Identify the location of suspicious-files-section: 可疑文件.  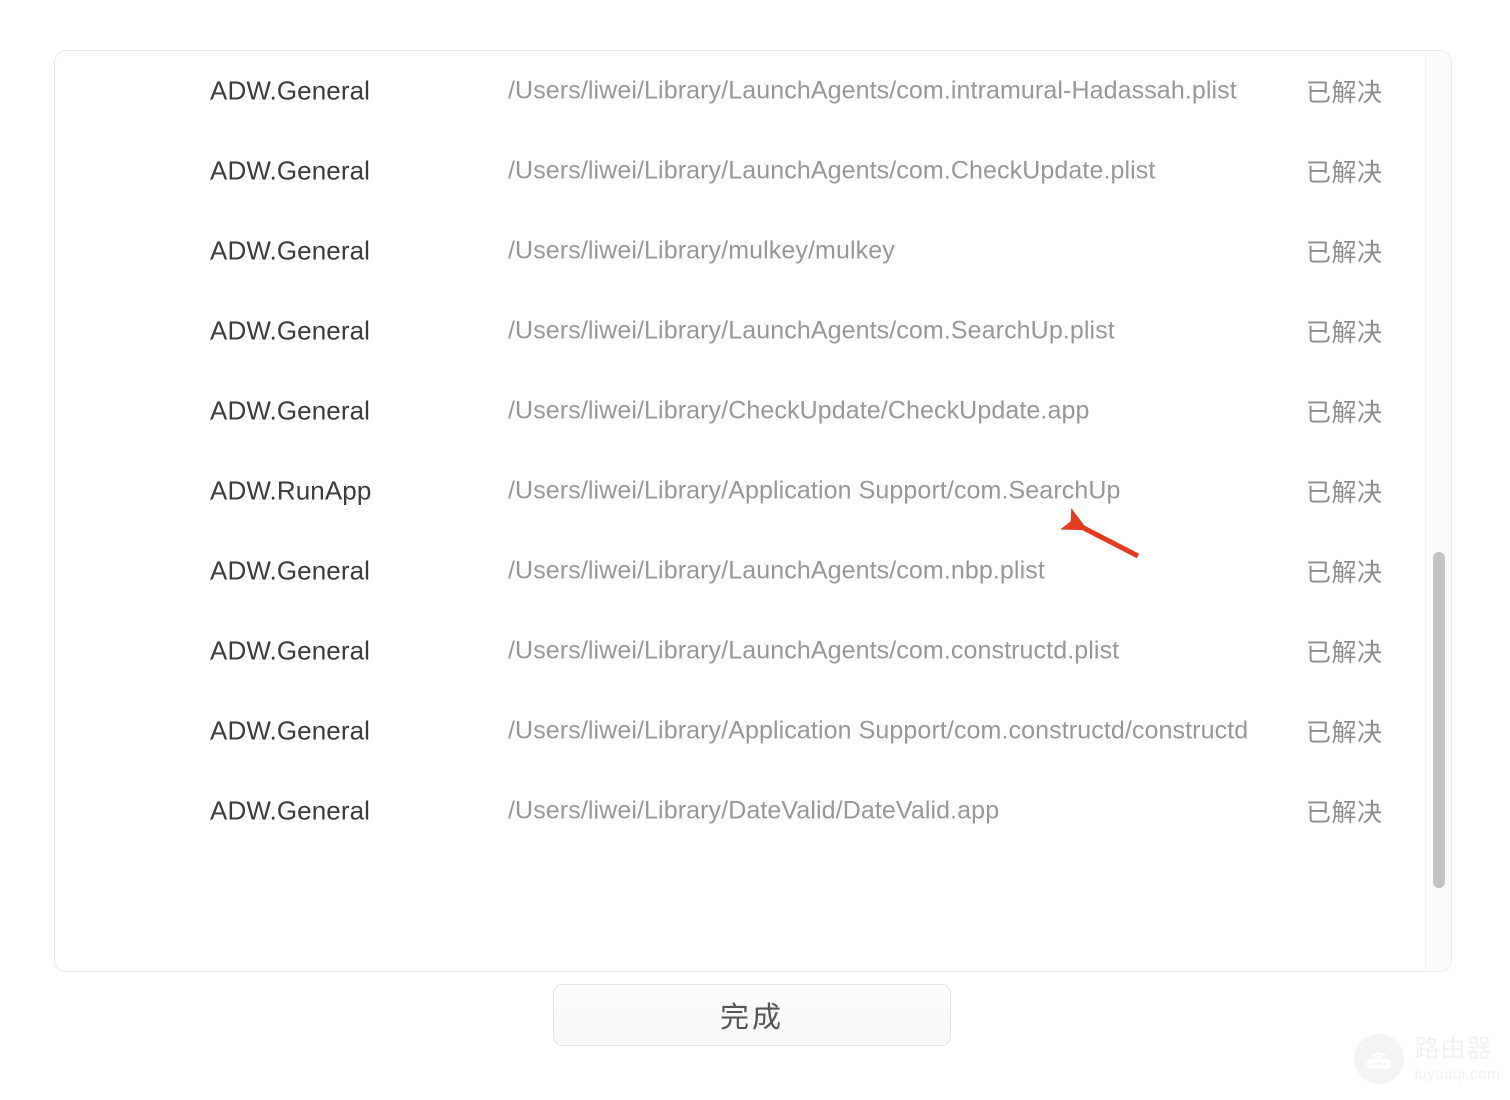
(741, 943).